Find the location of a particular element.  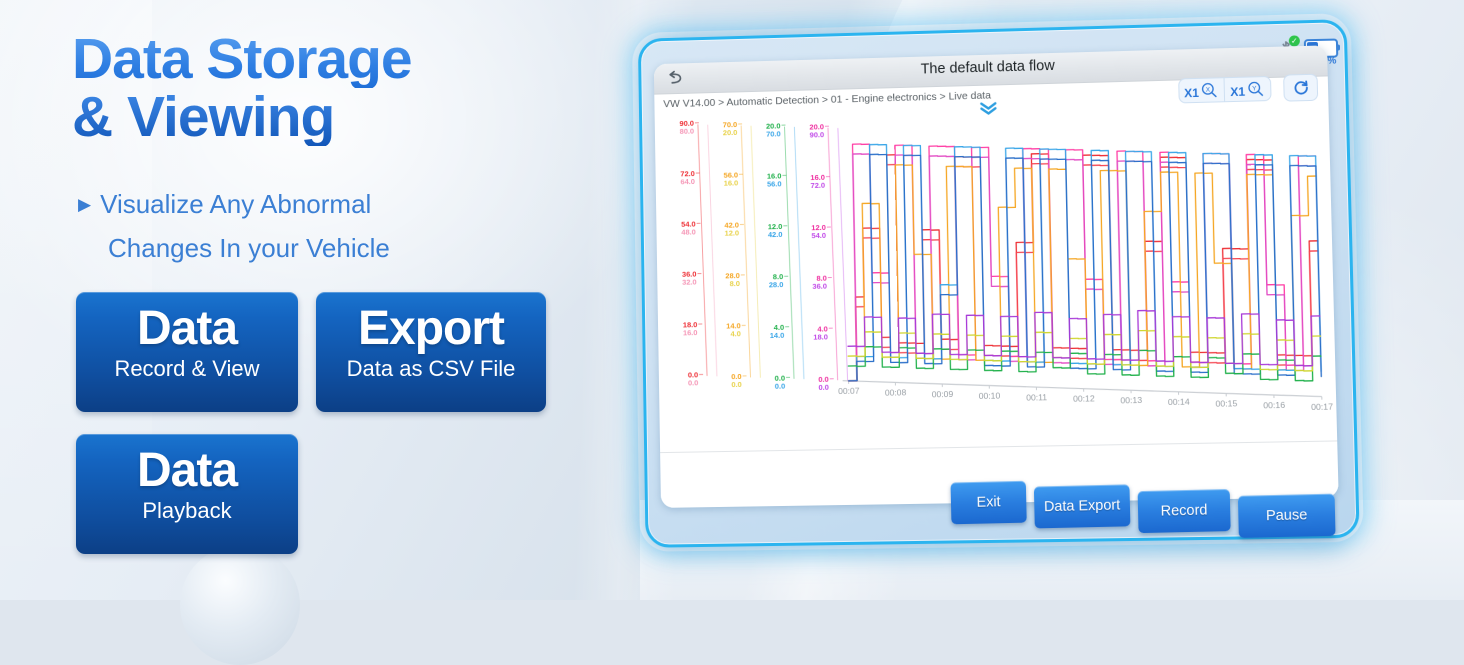

action-button-row: Exit Data Export Record Pause is located at coordinates (1144, 508).